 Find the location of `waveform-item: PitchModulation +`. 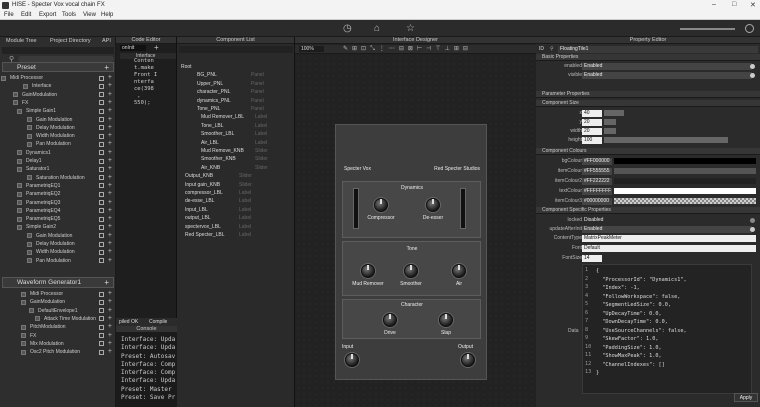

waveform-item: PitchModulation + is located at coordinates (58, 327).